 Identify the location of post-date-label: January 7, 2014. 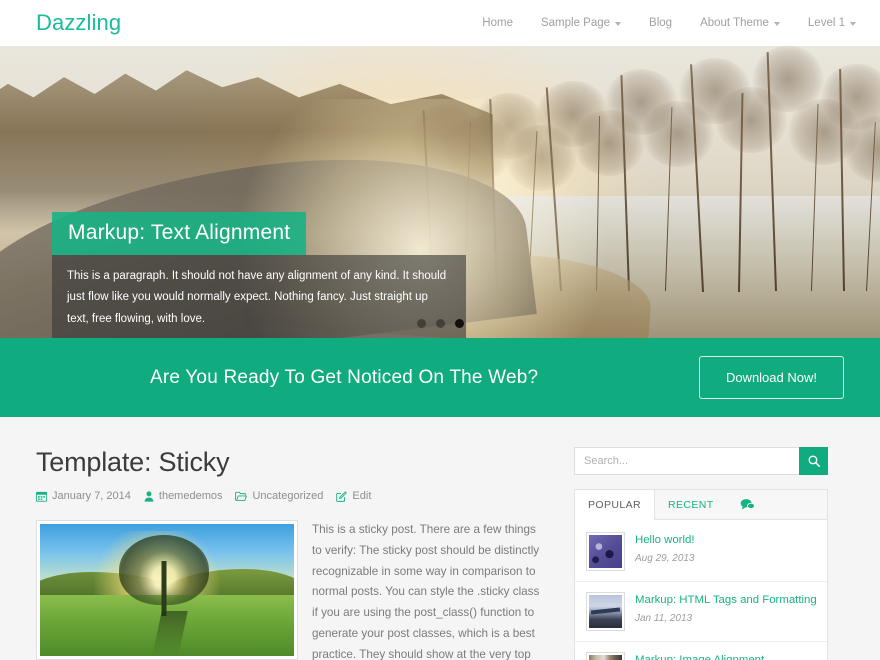
(91, 496).